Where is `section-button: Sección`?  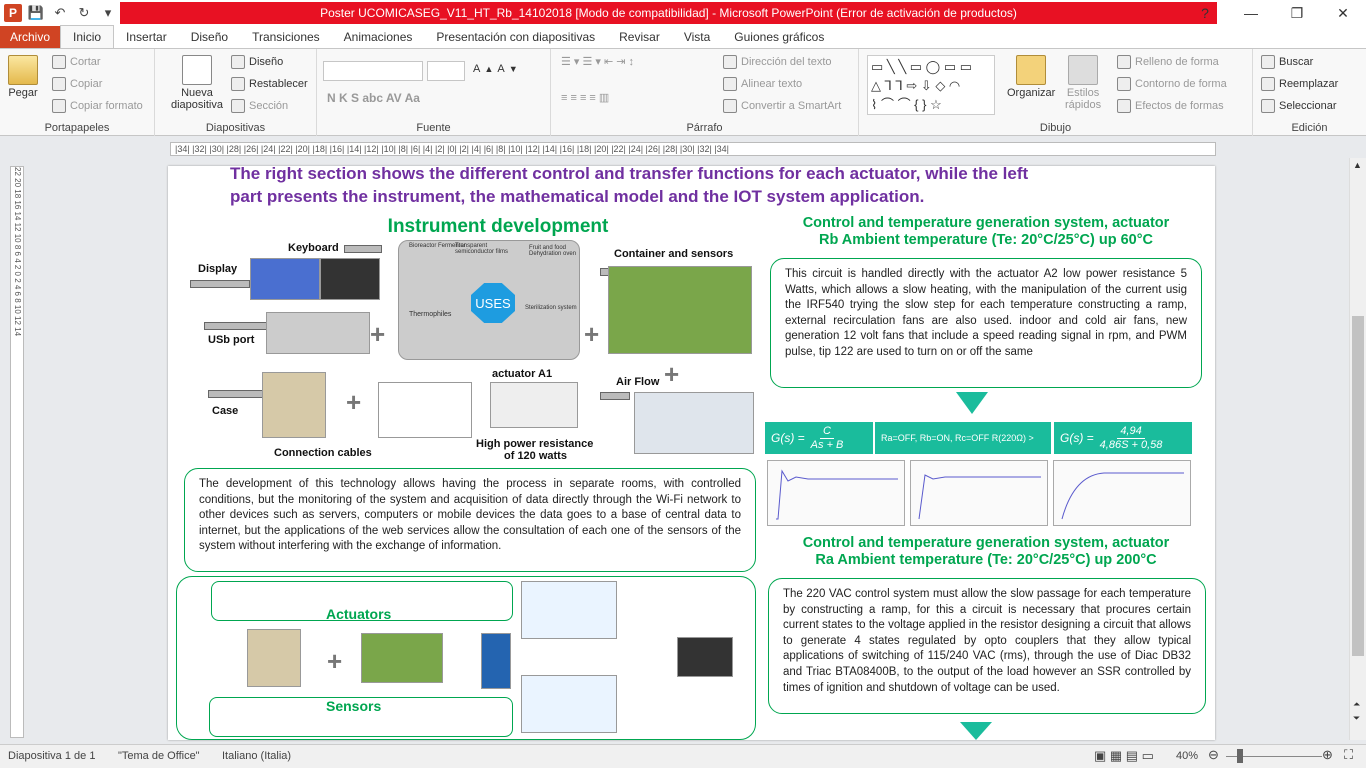 section-button: Sección is located at coordinates (259, 106).